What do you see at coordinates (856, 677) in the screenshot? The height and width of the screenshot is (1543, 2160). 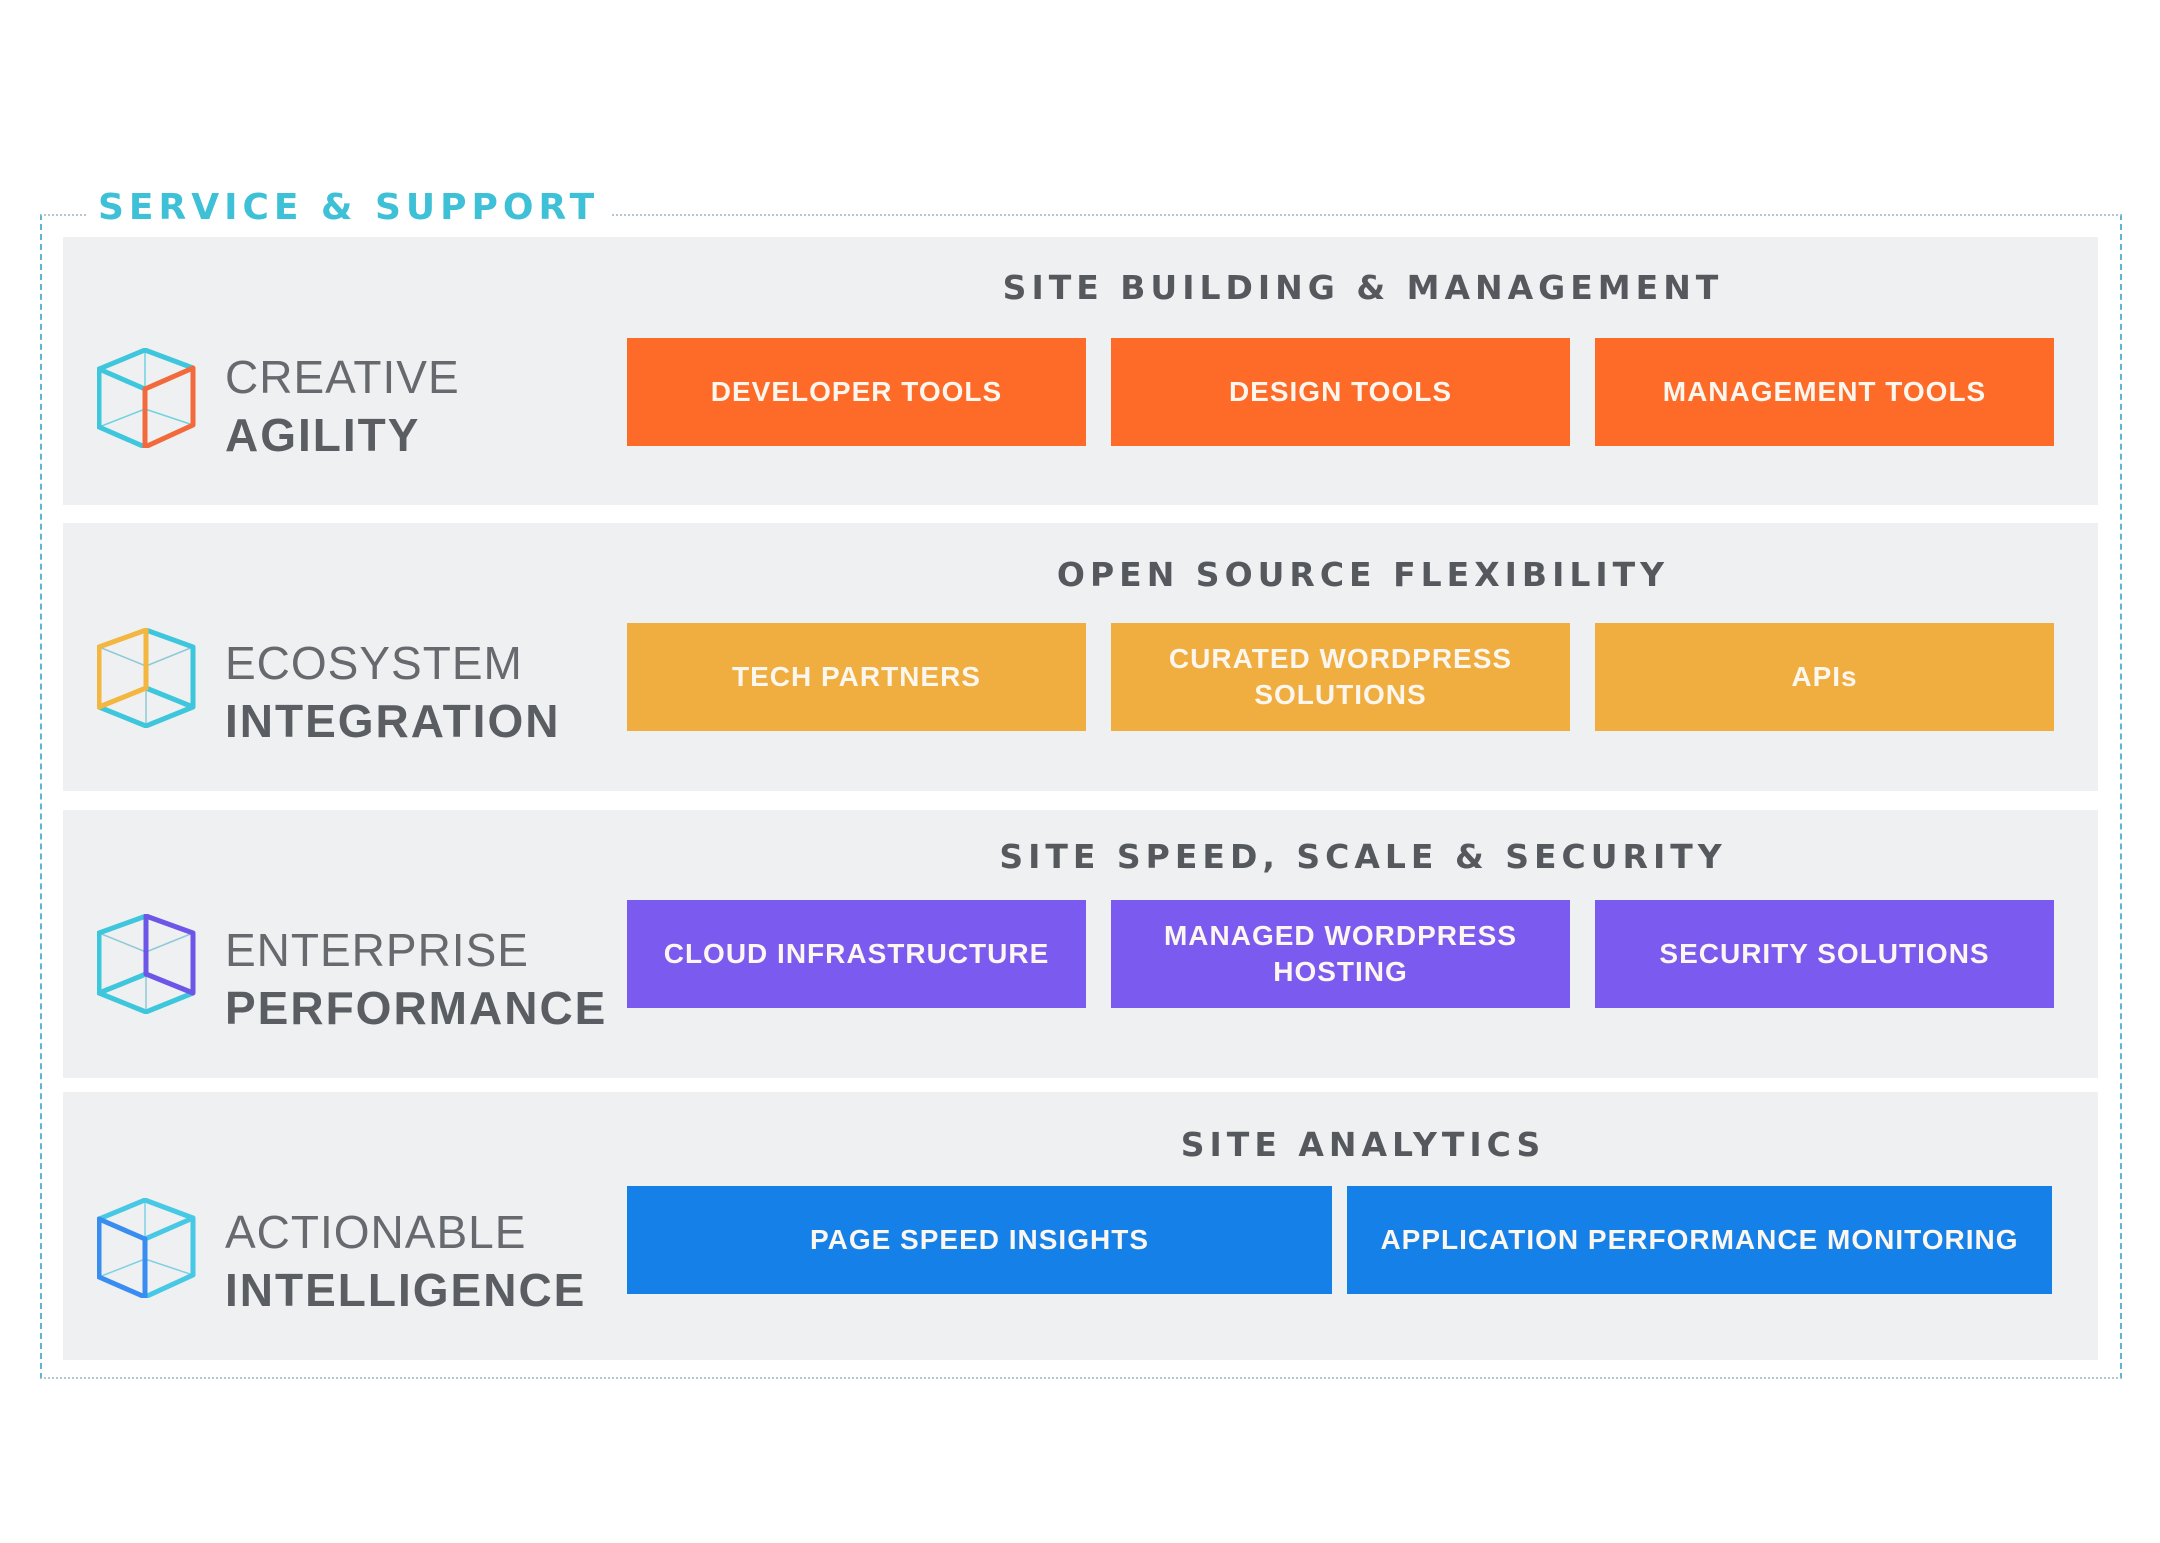 I see `tech-partners-button: TECH PARTNERS` at bounding box center [856, 677].